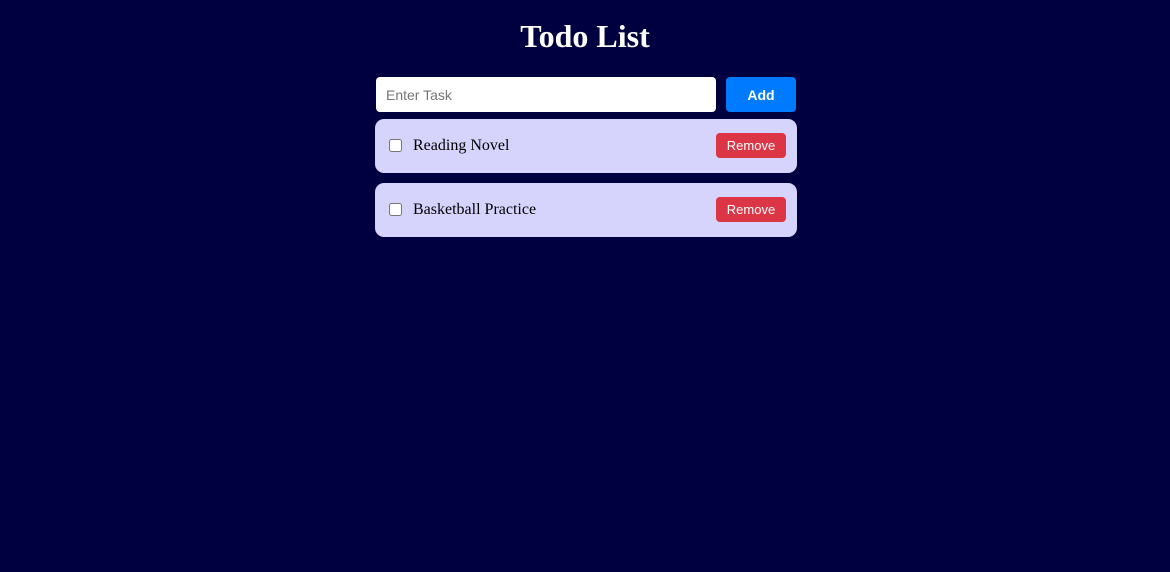  Describe the element at coordinates (586, 210) in the screenshot. I see `task-item: Basketball Practice Remove` at that location.